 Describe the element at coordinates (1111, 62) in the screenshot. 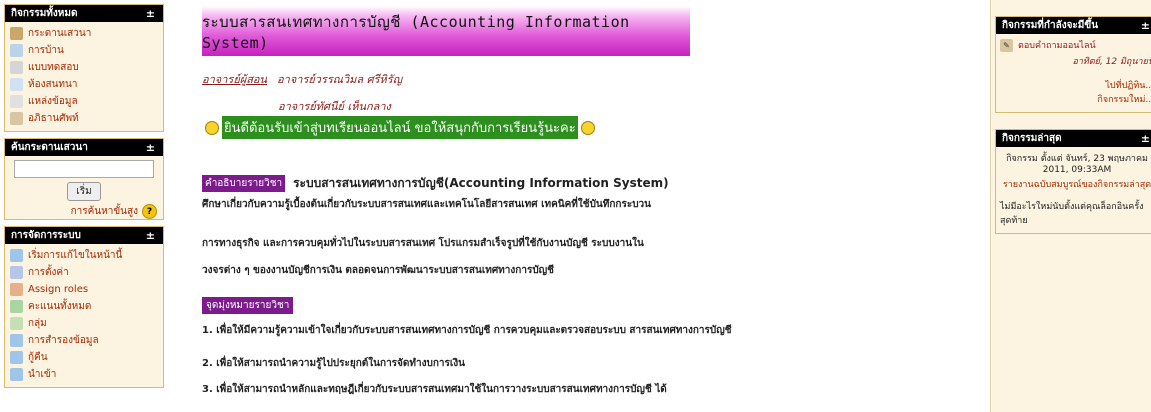

I see `upcoming-event-date: อาทิตย์, 12 มิถุนายน` at that location.